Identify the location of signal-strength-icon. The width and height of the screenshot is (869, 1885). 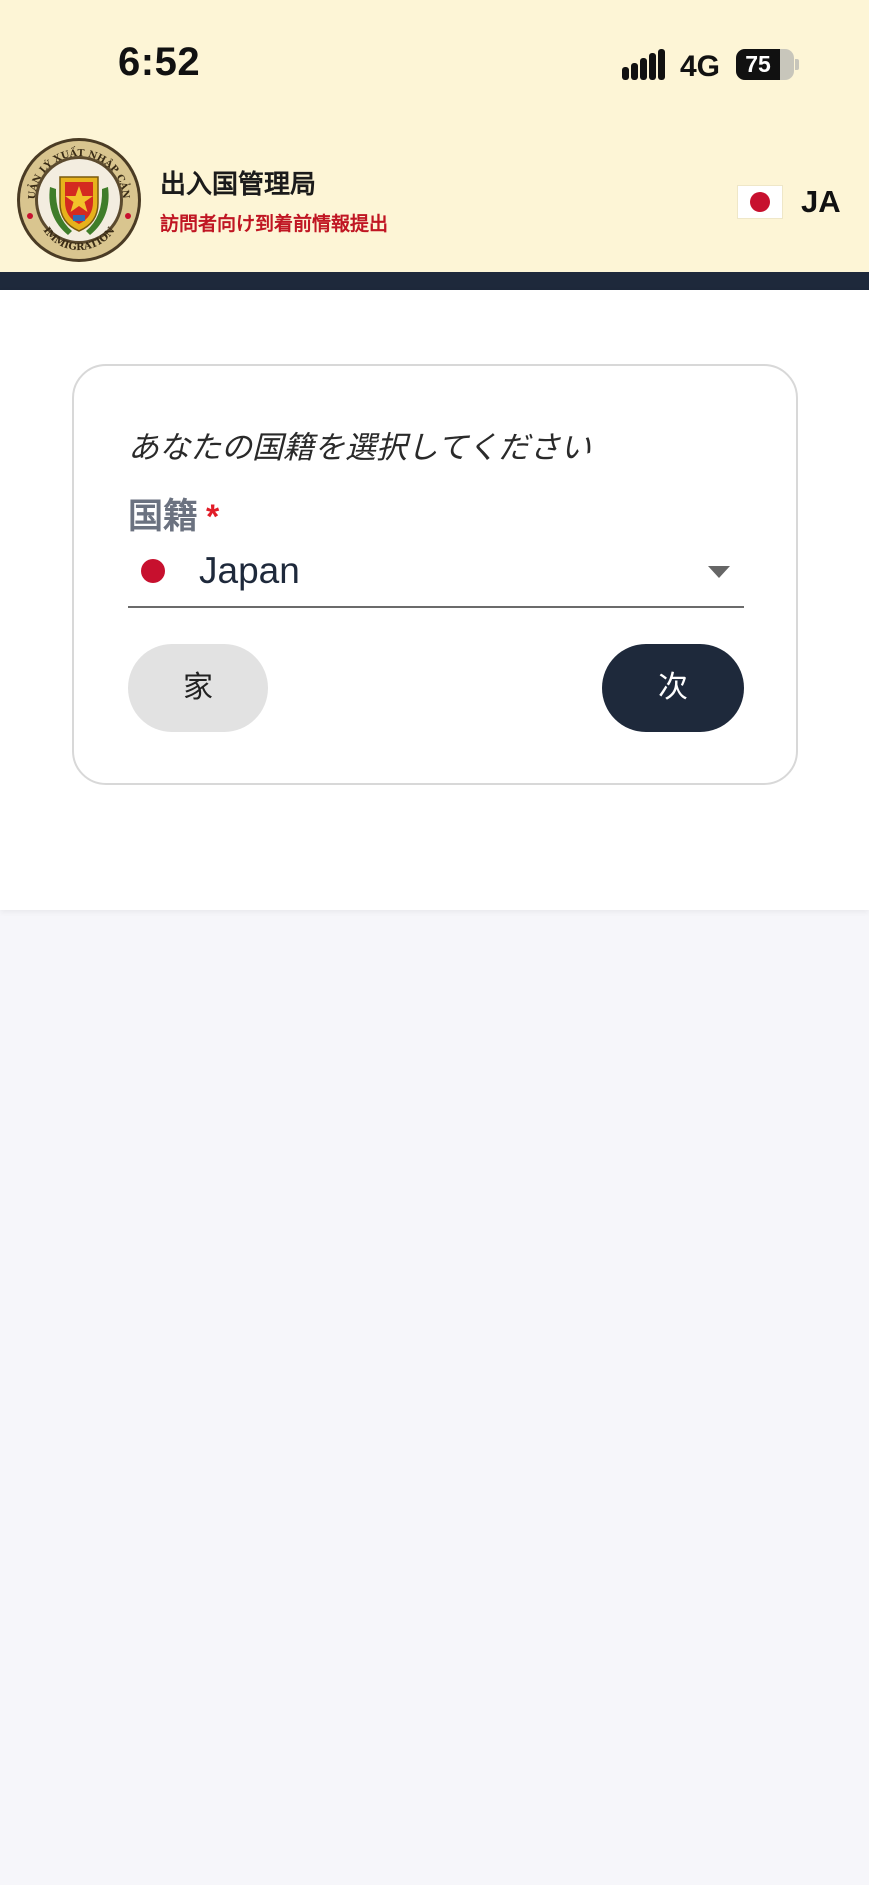
(644, 64).